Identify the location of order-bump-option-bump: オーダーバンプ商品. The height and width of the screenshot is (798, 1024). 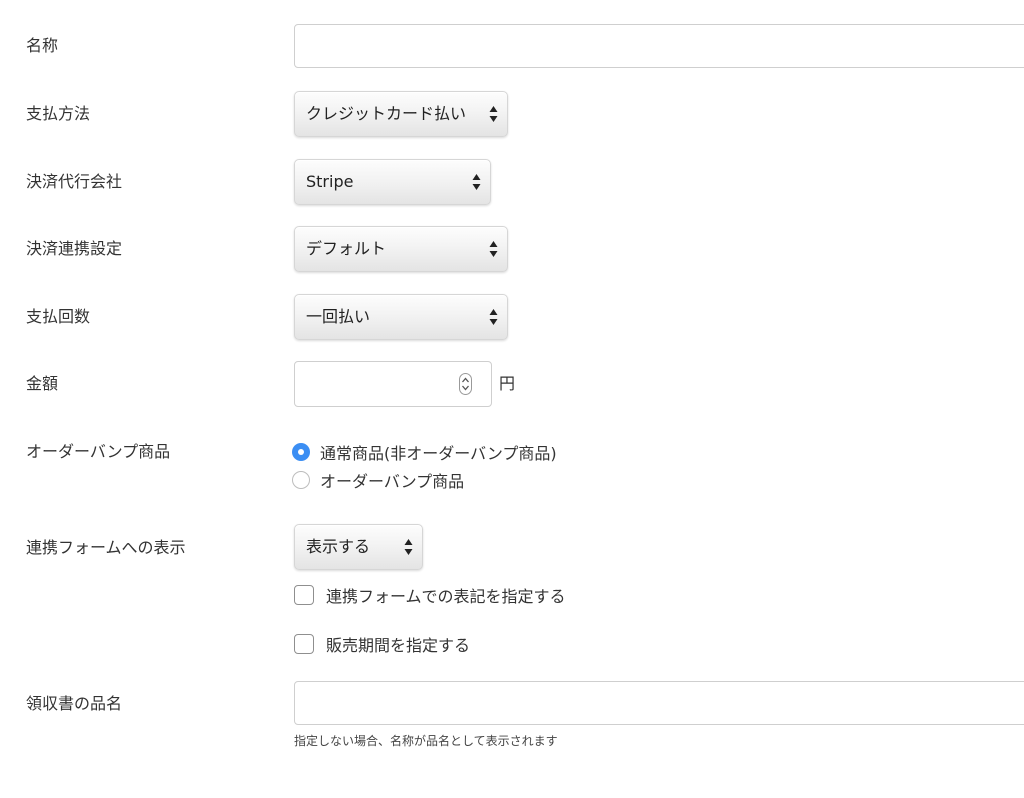
(378, 480).